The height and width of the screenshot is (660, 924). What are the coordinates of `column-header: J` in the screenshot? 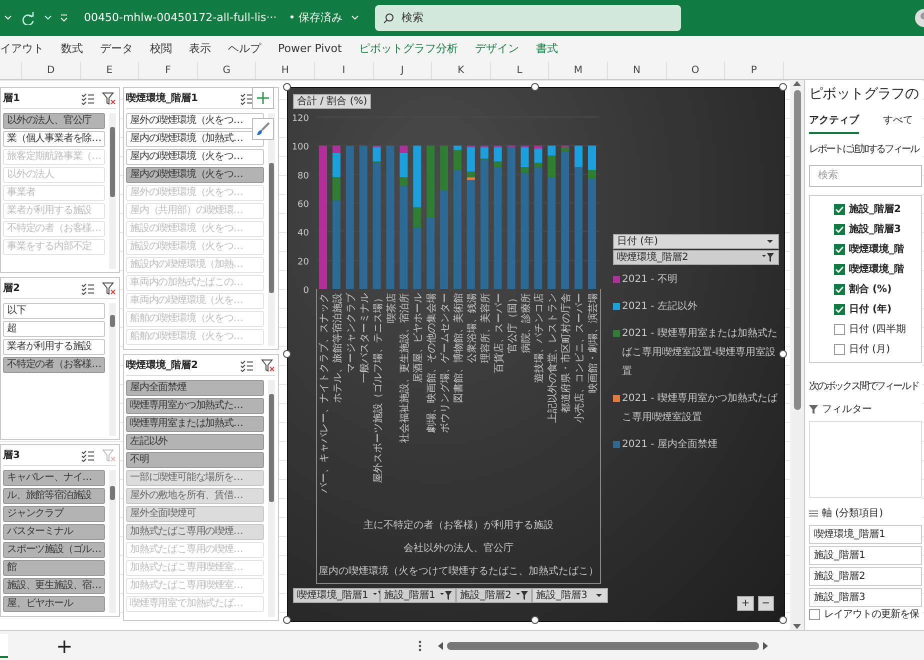 It's located at (403, 70).